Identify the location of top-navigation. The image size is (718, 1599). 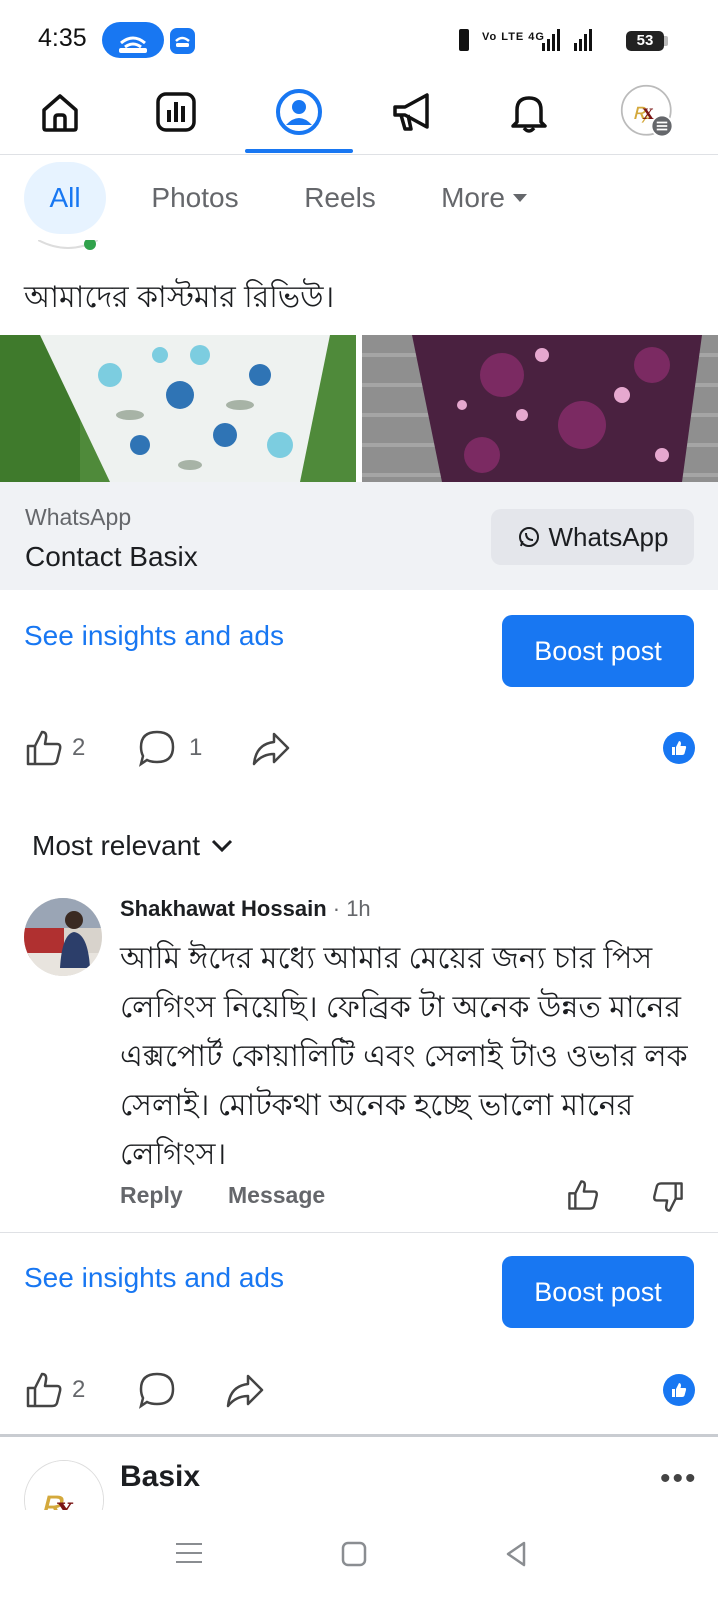
(359, 116).